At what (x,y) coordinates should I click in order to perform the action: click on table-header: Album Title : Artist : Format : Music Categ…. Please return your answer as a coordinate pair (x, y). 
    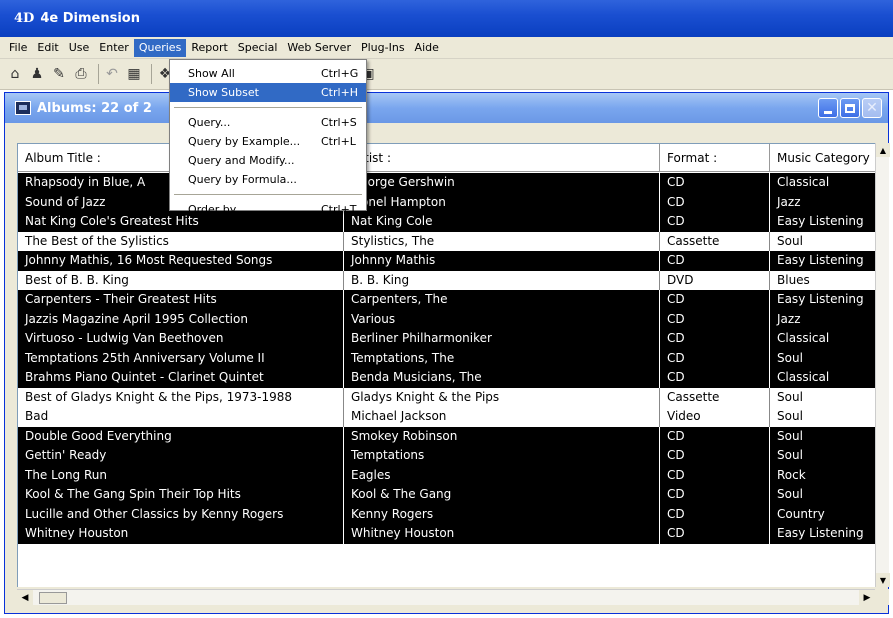
    Looking at the image, I should click on (446, 158).